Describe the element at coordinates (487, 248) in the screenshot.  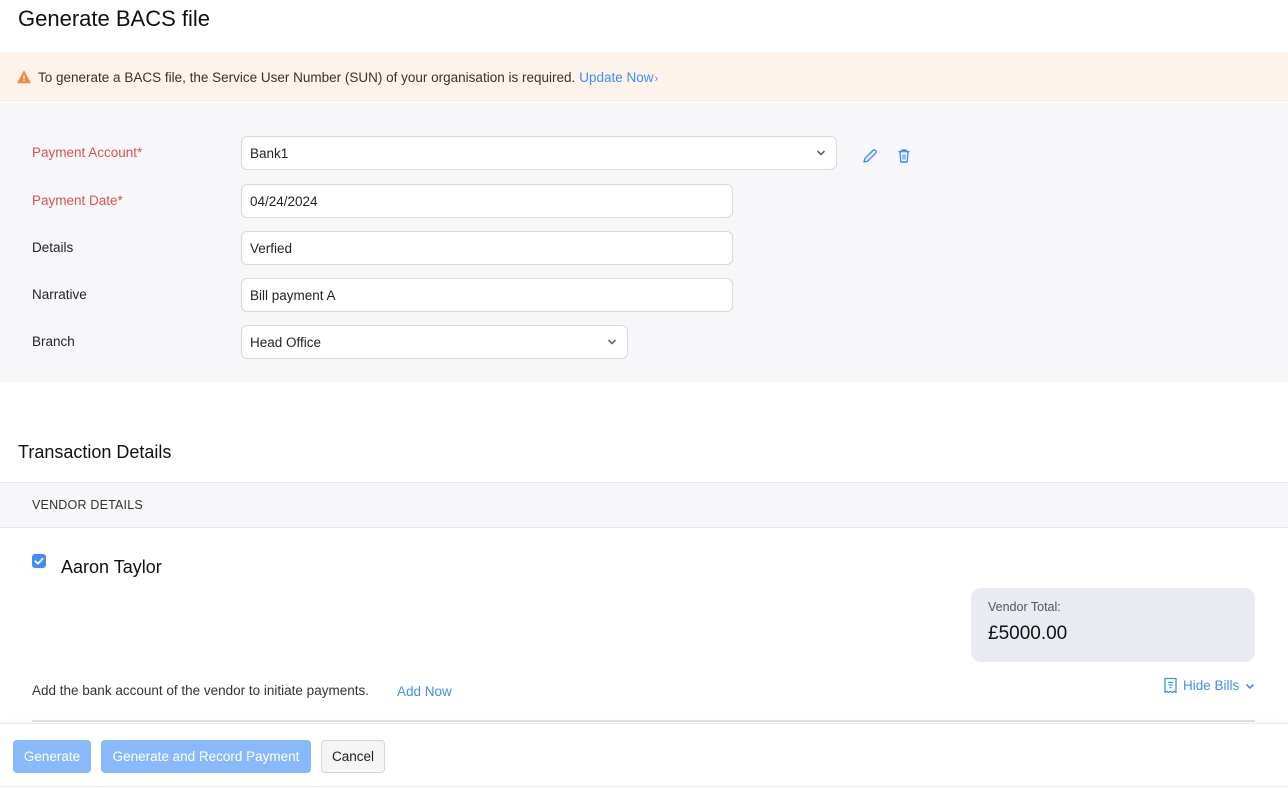
I see `details-input: Verfied` at that location.